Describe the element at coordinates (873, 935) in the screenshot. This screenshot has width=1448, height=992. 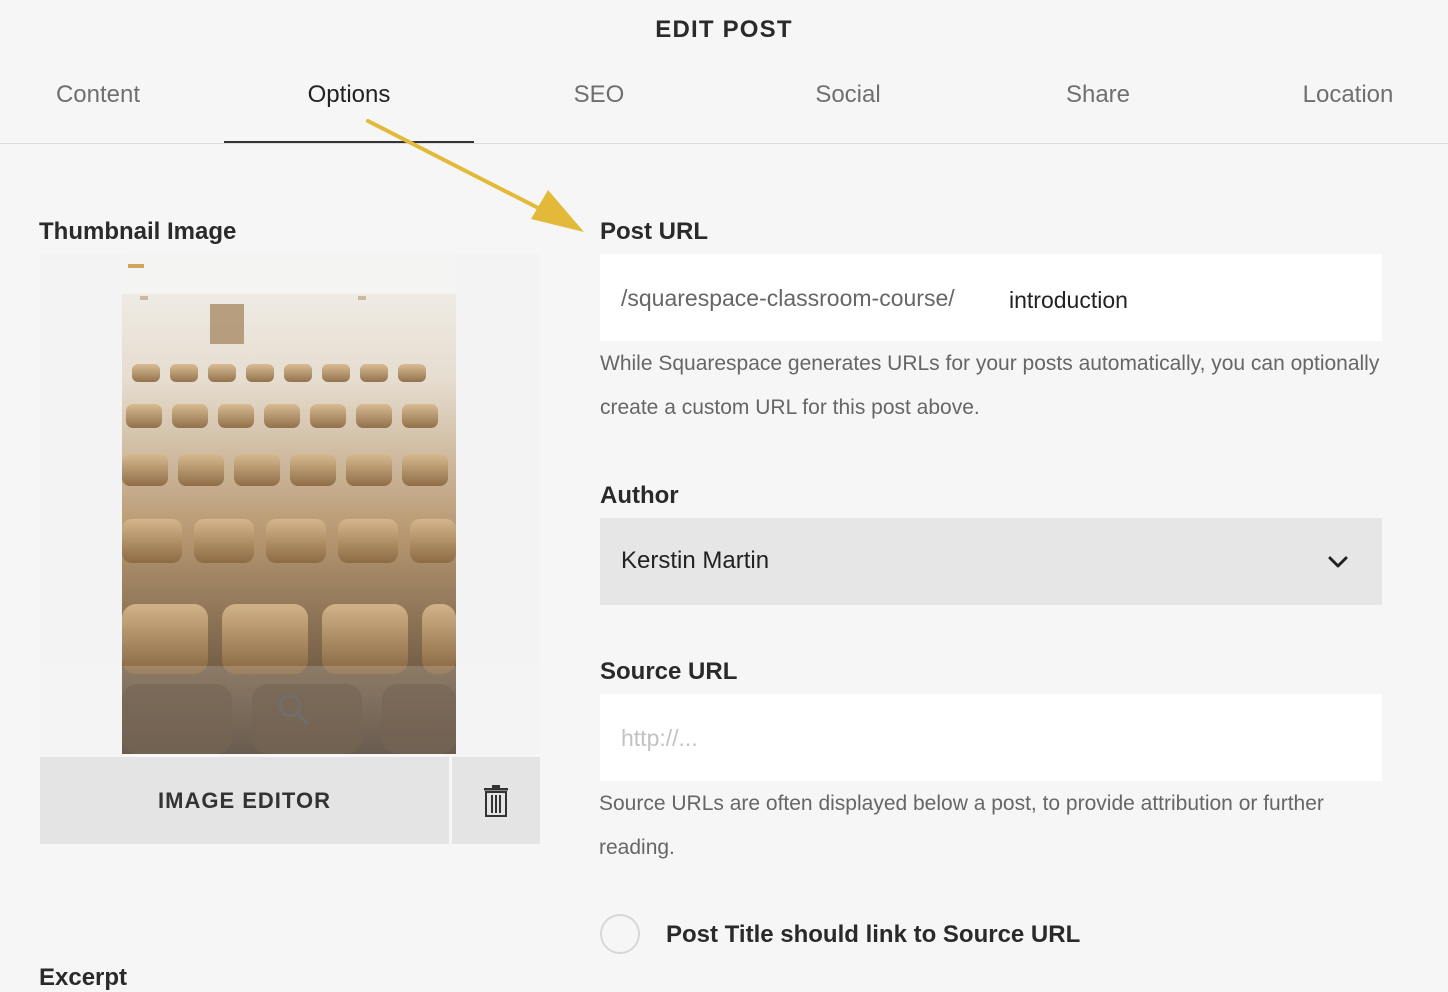
I see `link-to-source-label: Post Title should link to Source URL` at that location.